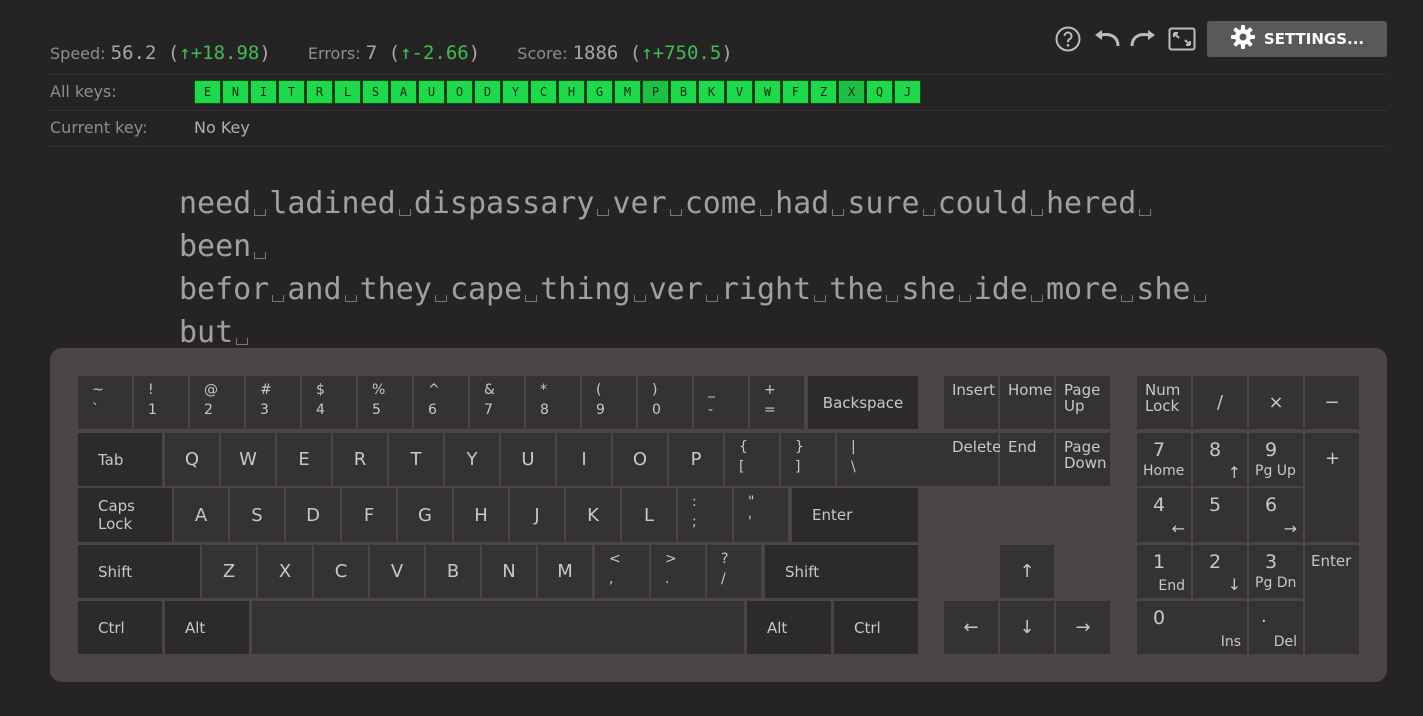 Image resolution: width=1423 pixels, height=716 pixels. What do you see at coordinates (1276, 402) in the screenshot?
I see `key-numpad-multiply: ×` at bounding box center [1276, 402].